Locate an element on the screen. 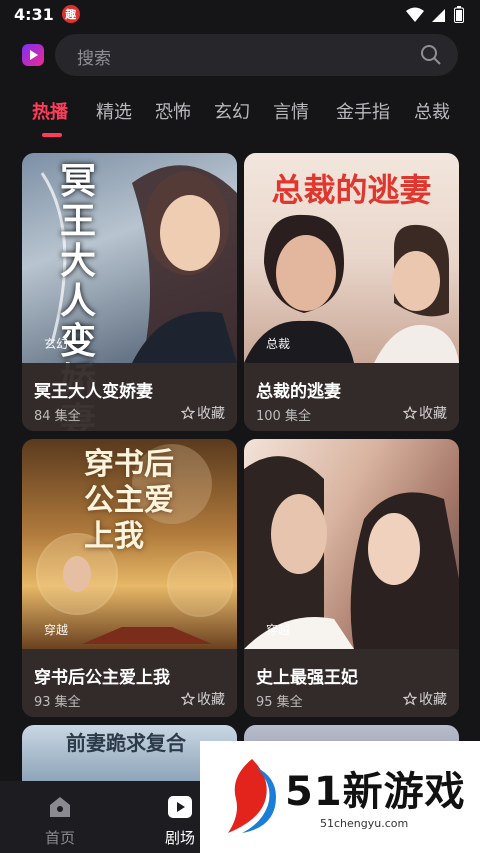  search-input: 搜索 is located at coordinates (256, 55).